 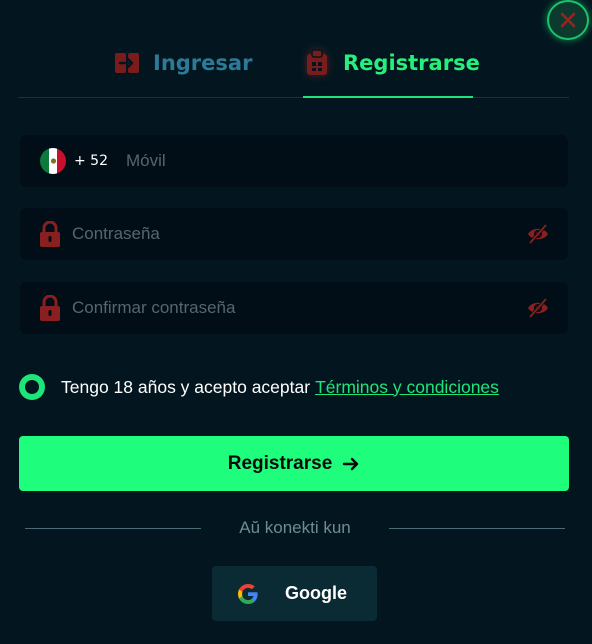 I want to click on login-icon, so click(x=127, y=63).